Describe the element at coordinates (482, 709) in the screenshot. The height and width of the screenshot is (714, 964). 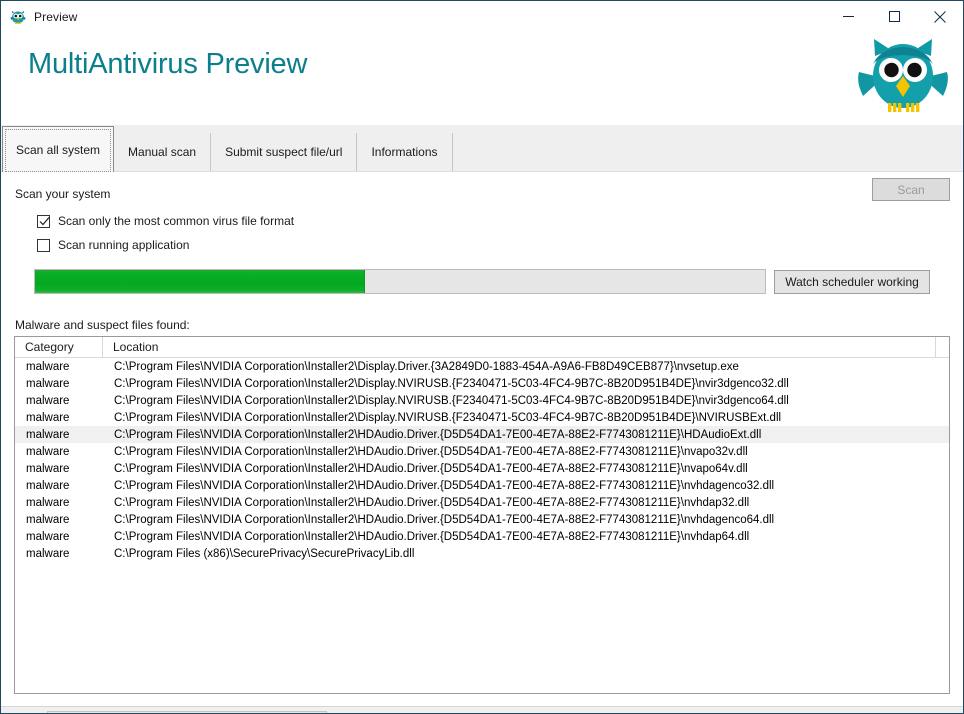
I see `status-bar: Status` at that location.